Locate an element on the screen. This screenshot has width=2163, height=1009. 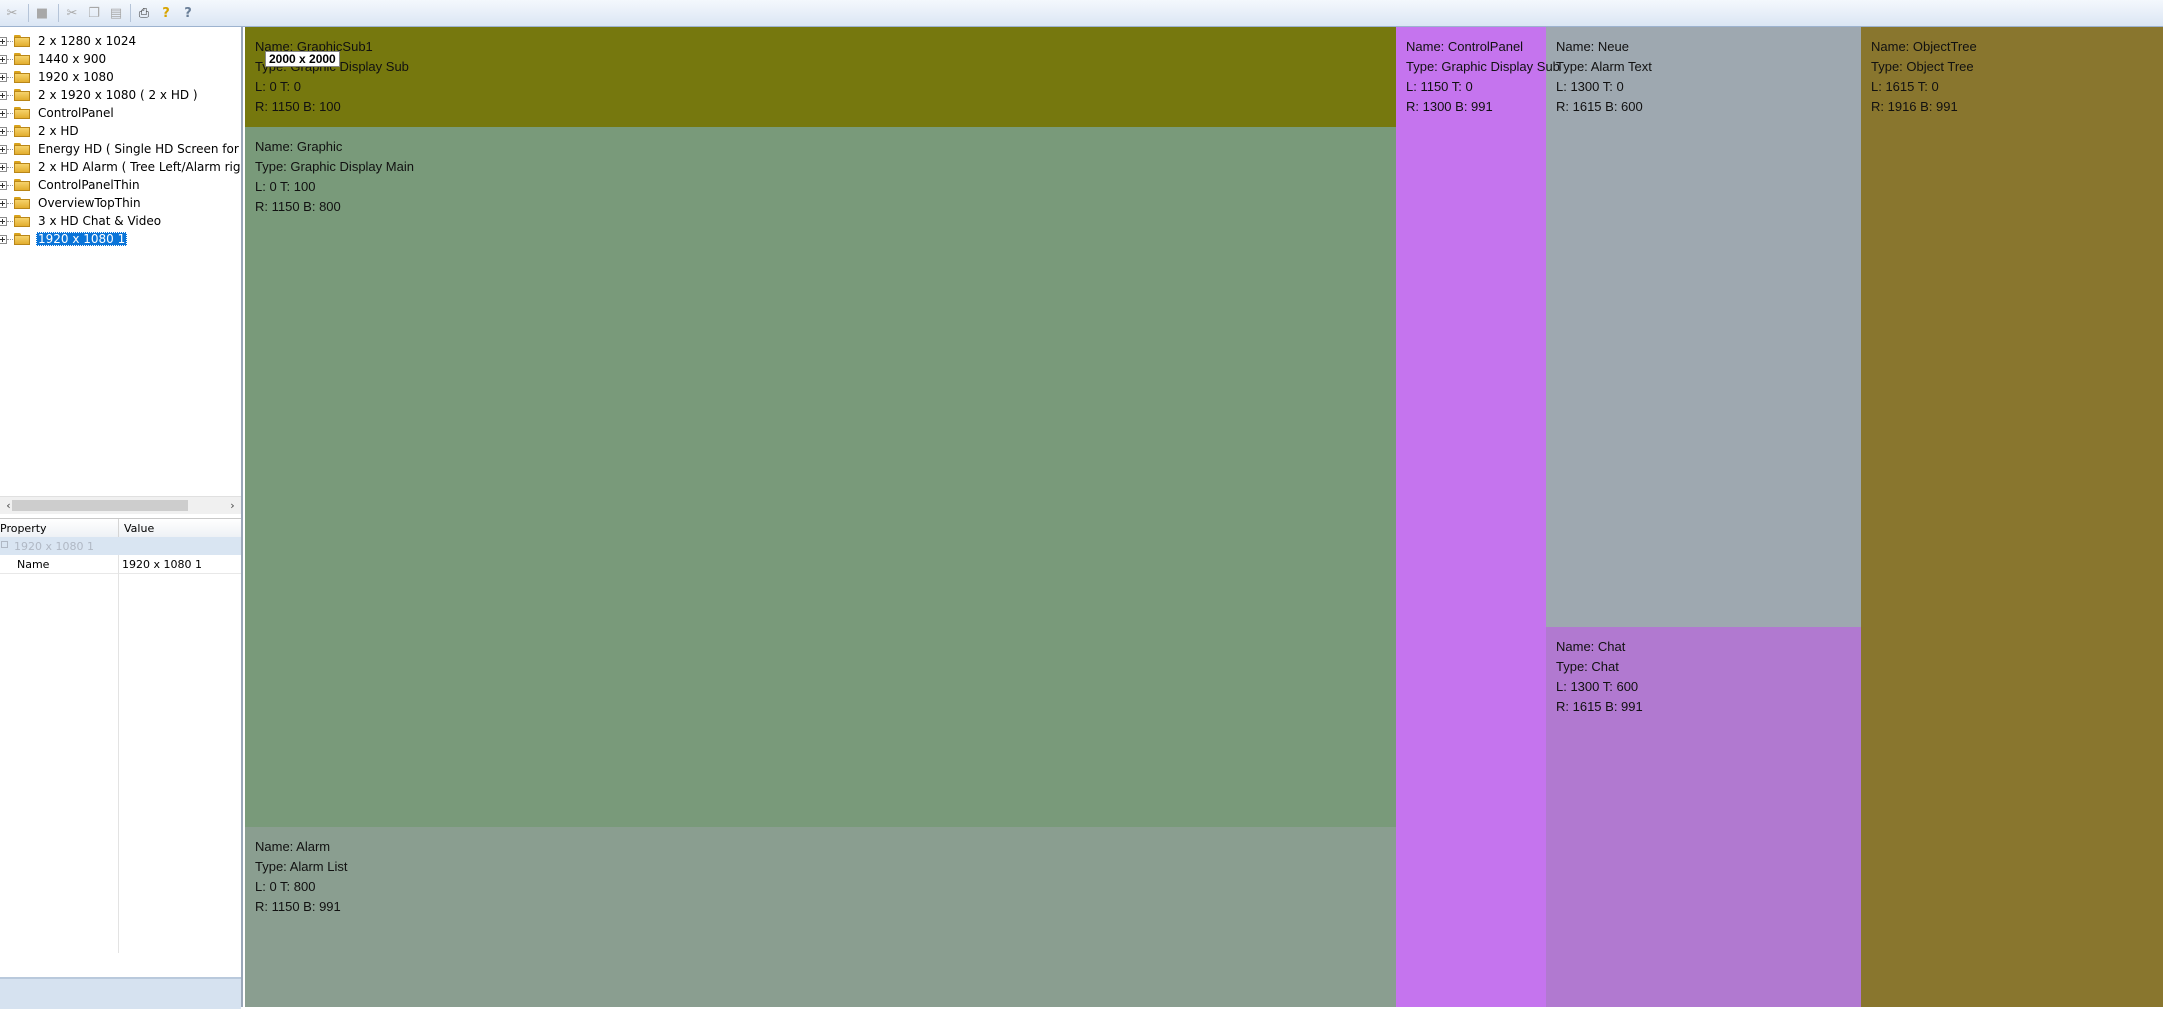
scroll-right-icon: › is located at coordinates (232, 505).